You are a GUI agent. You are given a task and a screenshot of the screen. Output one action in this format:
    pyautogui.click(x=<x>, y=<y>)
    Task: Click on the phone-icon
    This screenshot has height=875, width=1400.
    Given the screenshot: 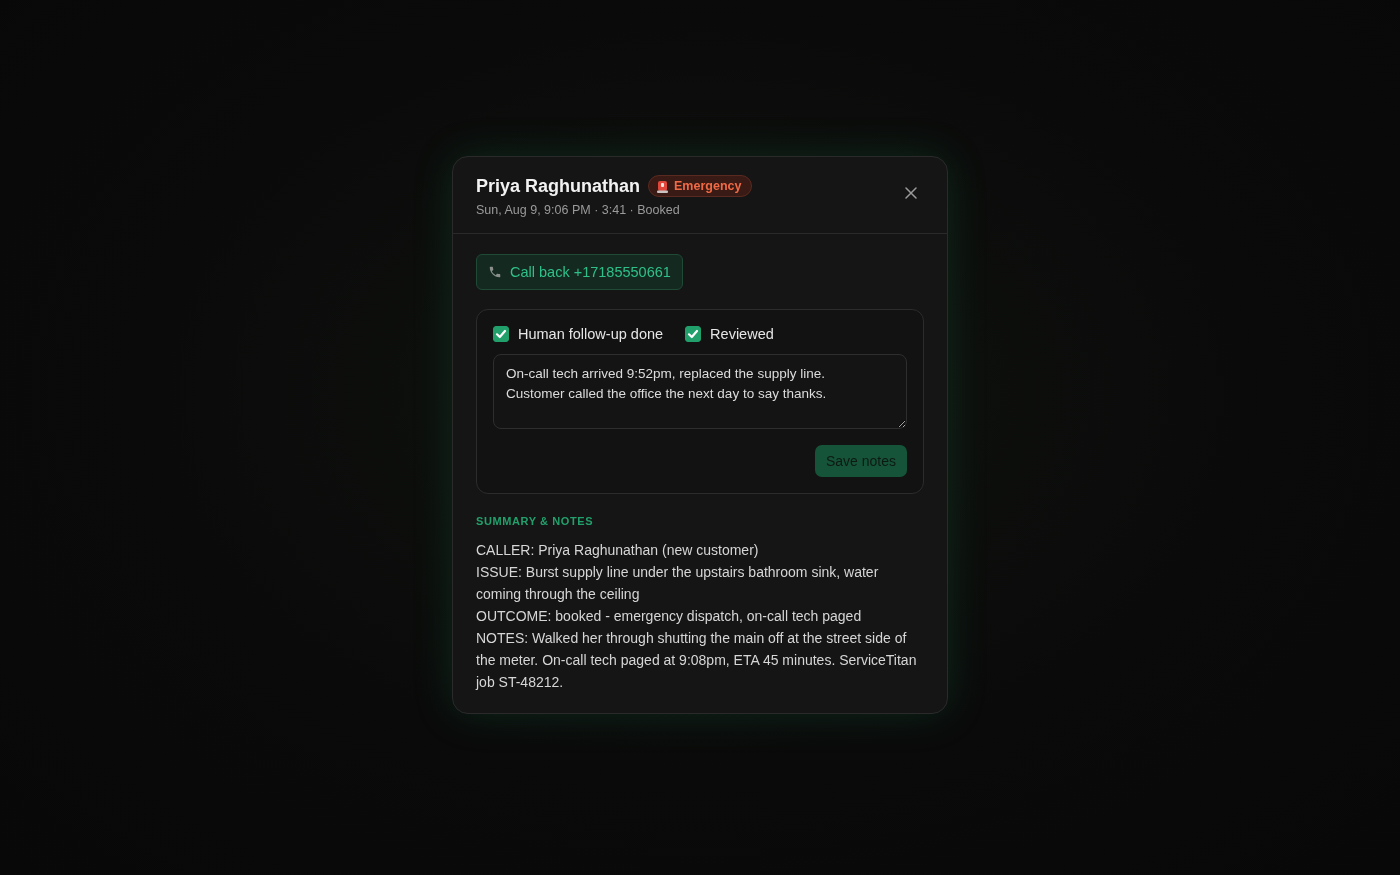 What is the action you would take?
    pyautogui.click(x=495, y=272)
    